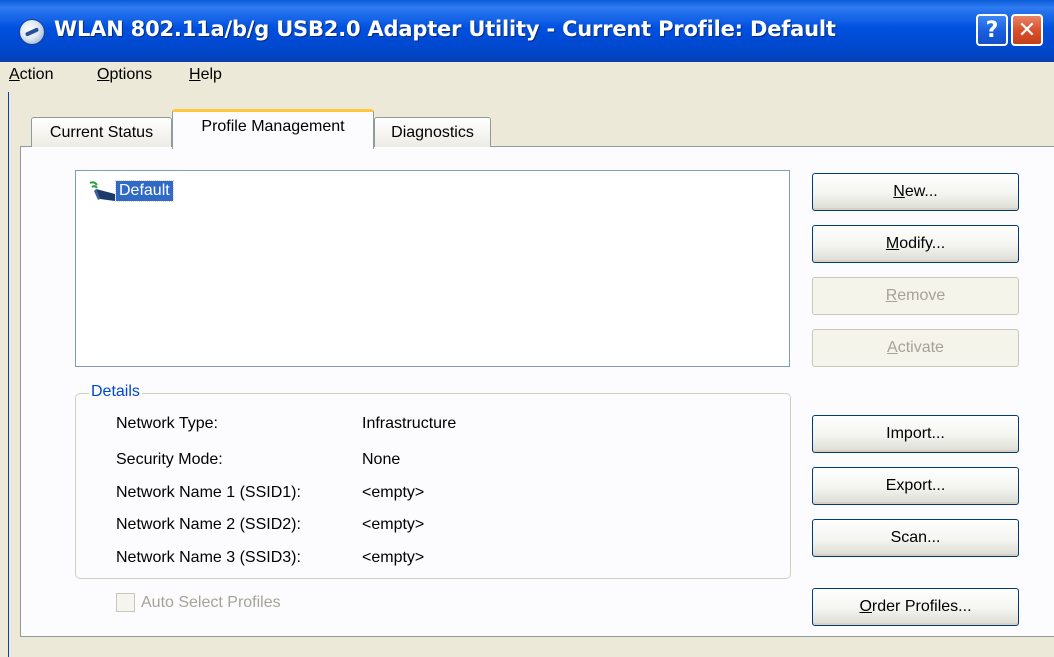  I want to click on menu-options: Options, so click(124, 75).